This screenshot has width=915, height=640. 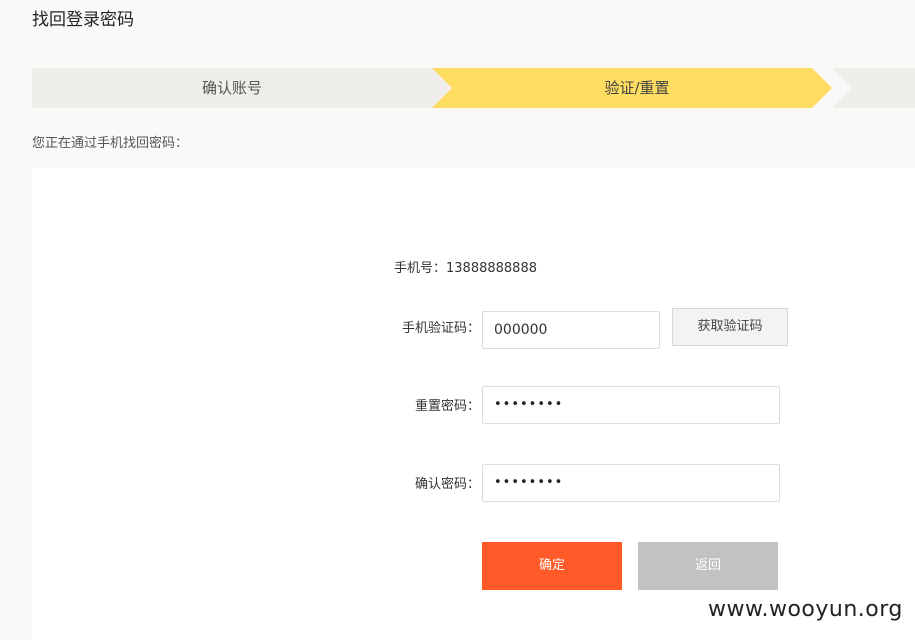 I want to click on phone-row: 手机号：13888888888, so click(x=494, y=269).